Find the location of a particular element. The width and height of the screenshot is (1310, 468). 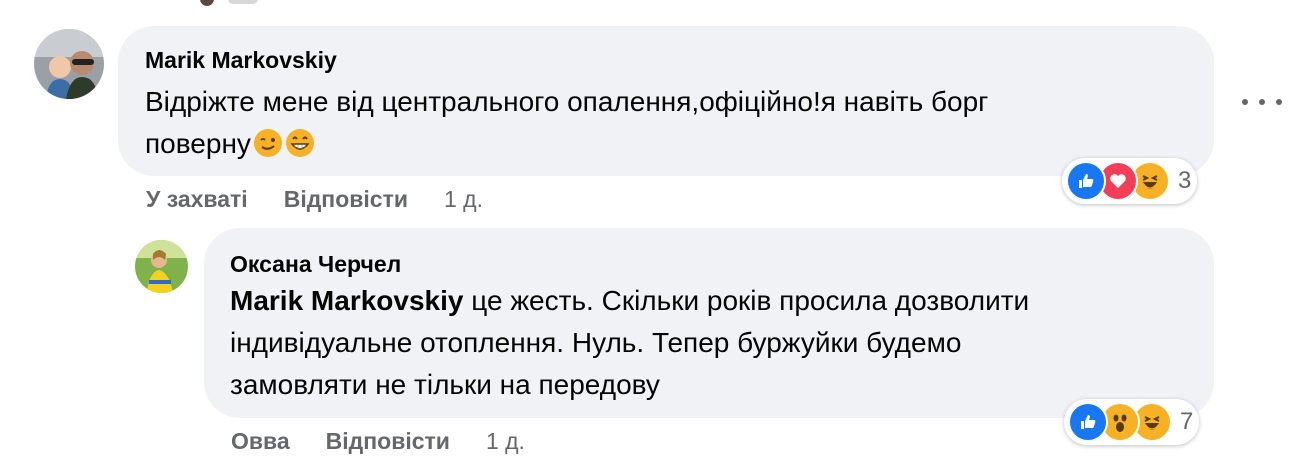

comment-text-line: поверну is located at coordinates (198, 143).